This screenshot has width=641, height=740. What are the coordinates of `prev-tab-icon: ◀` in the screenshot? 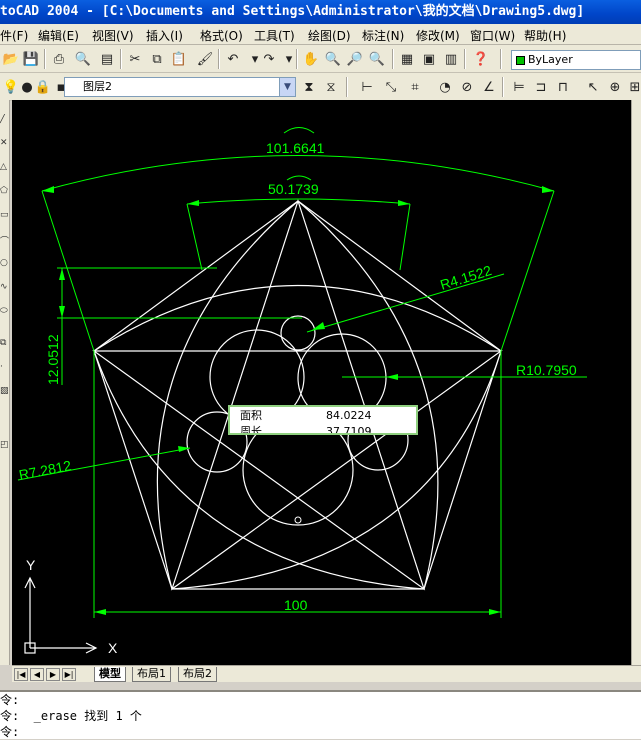 It's located at (37, 674).